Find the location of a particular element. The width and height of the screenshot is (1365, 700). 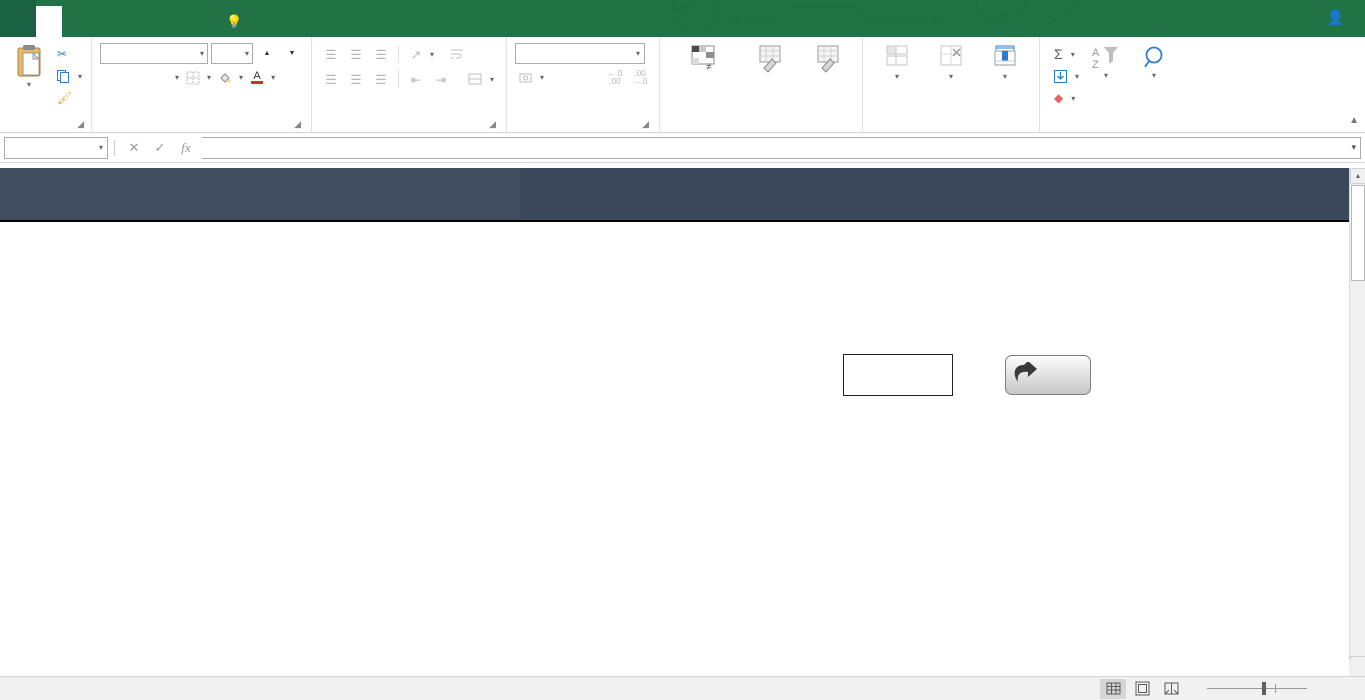

conditional-formatting-icon: ≠ is located at coordinates (703, 59).